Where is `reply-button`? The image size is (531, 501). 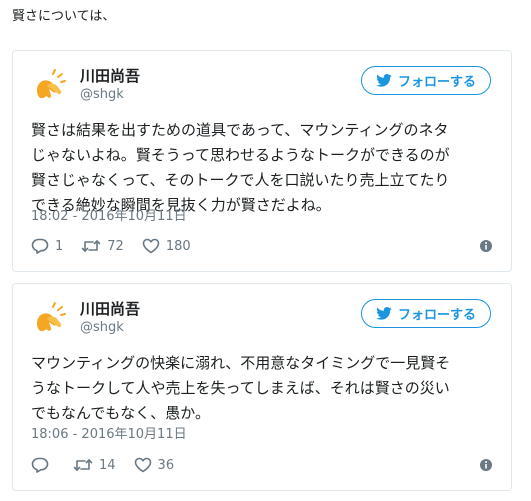 reply-button is located at coordinates (43, 465).